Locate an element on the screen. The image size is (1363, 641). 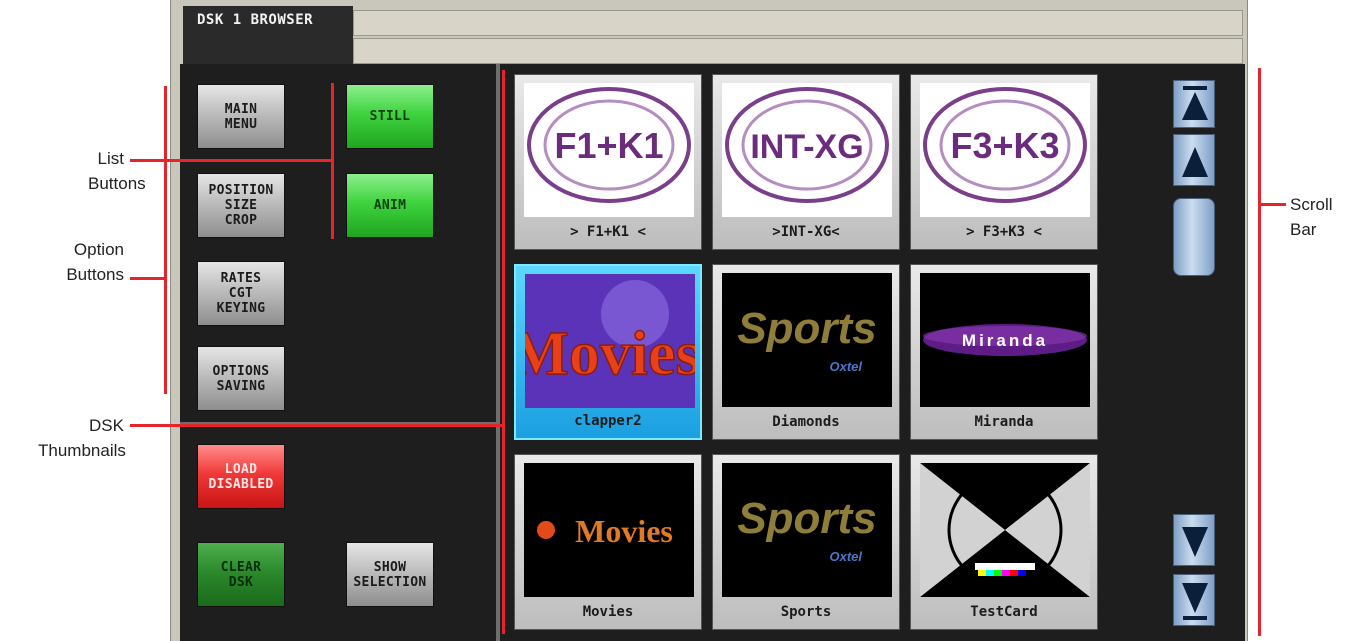
thumbnail-label: Diamonds is located at coordinates (806, 422).